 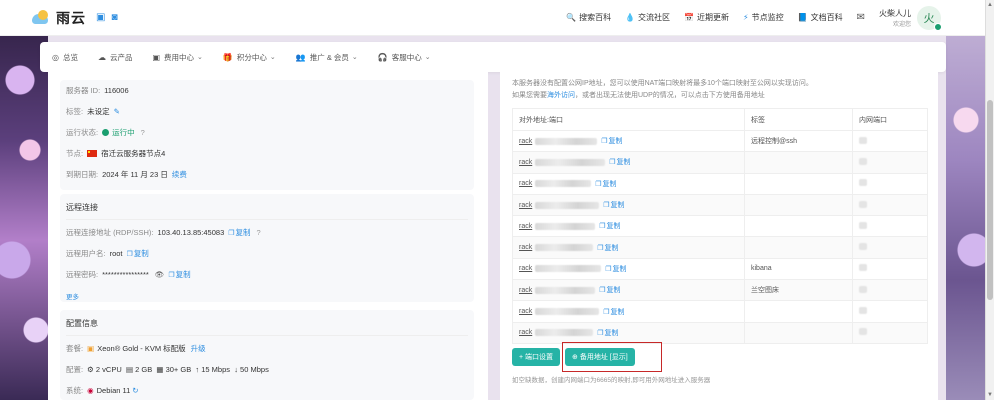 I want to click on divider, so click(x=267, y=335).